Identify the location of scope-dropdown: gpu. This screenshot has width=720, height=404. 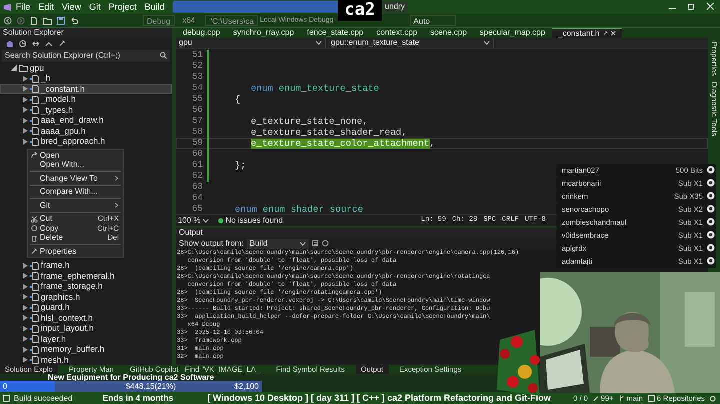
(251, 43).